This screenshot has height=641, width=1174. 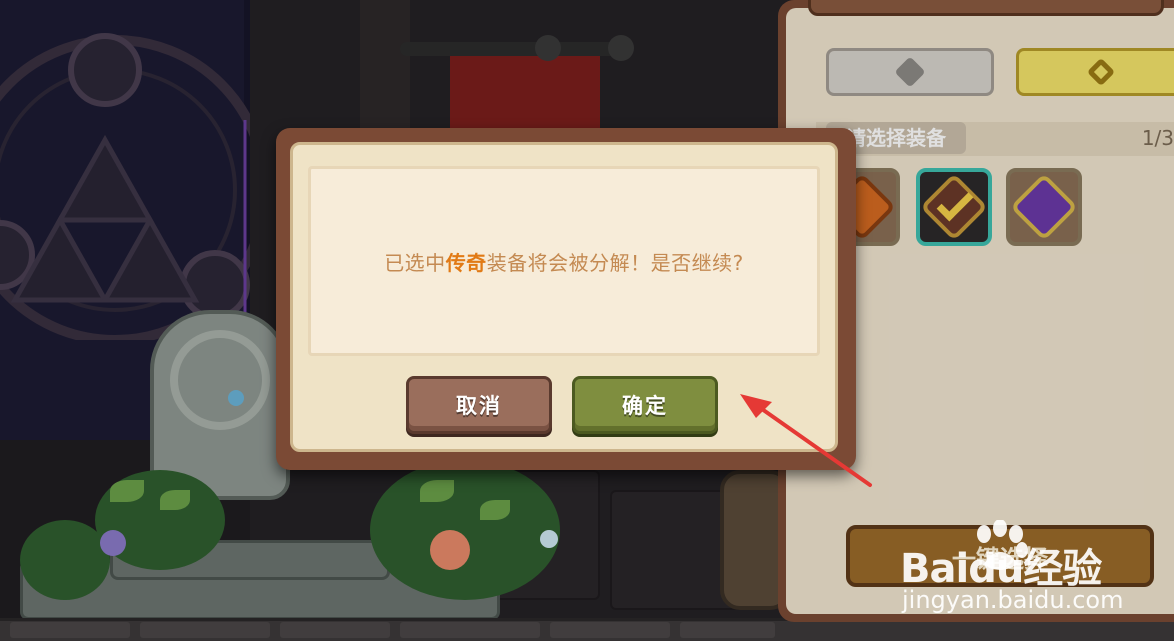 What do you see at coordinates (615, 262) in the screenshot?
I see `message-suffix: 装备将会被分解！是否继续?` at bounding box center [615, 262].